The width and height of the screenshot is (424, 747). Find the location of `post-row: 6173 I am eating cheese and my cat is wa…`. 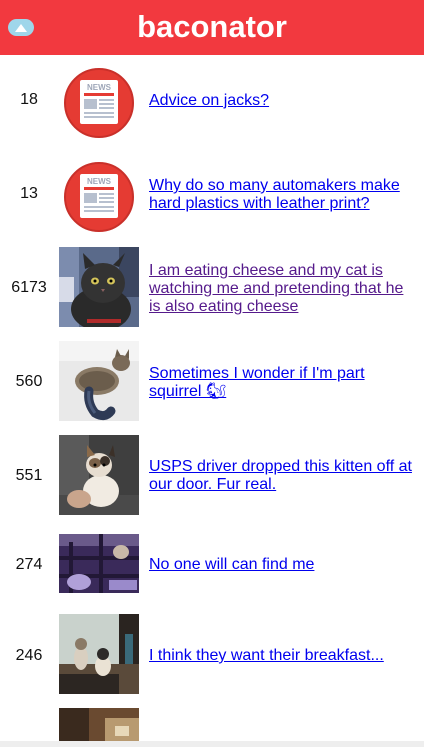

post-row: 6173 I am eating cheese and my cat is wa… is located at coordinates (212, 288).